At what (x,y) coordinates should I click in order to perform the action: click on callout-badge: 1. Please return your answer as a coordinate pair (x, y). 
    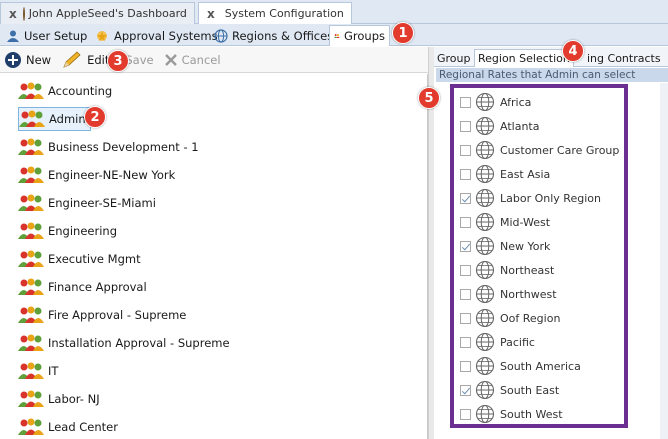
    Looking at the image, I should click on (403, 33).